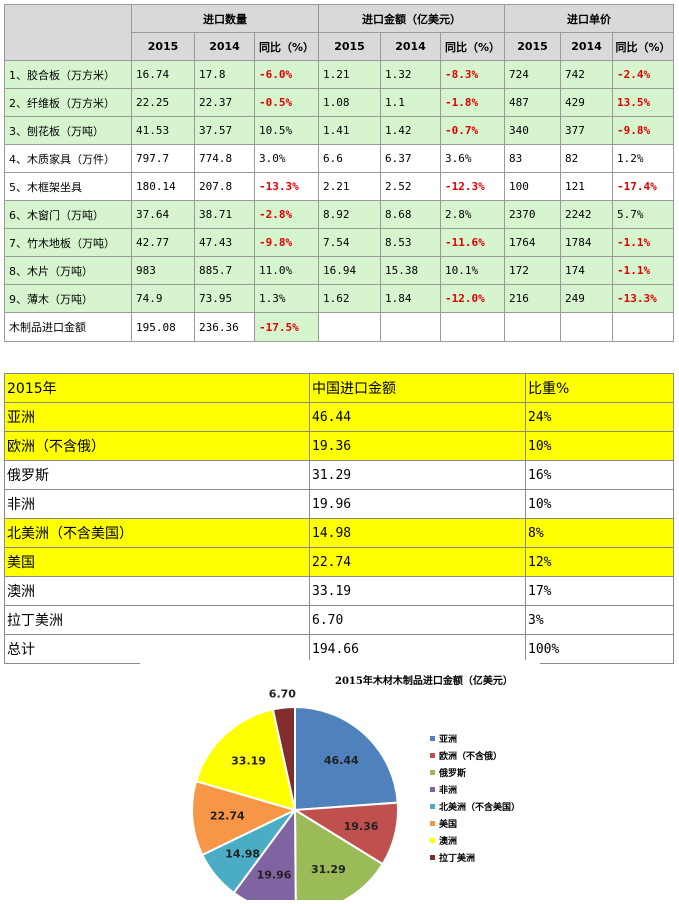 Image resolution: width=679 pixels, height=904 pixels. What do you see at coordinates (587, 130) in the screenshot?
I see `table-cell: 377` at bounding box center [587, 130].